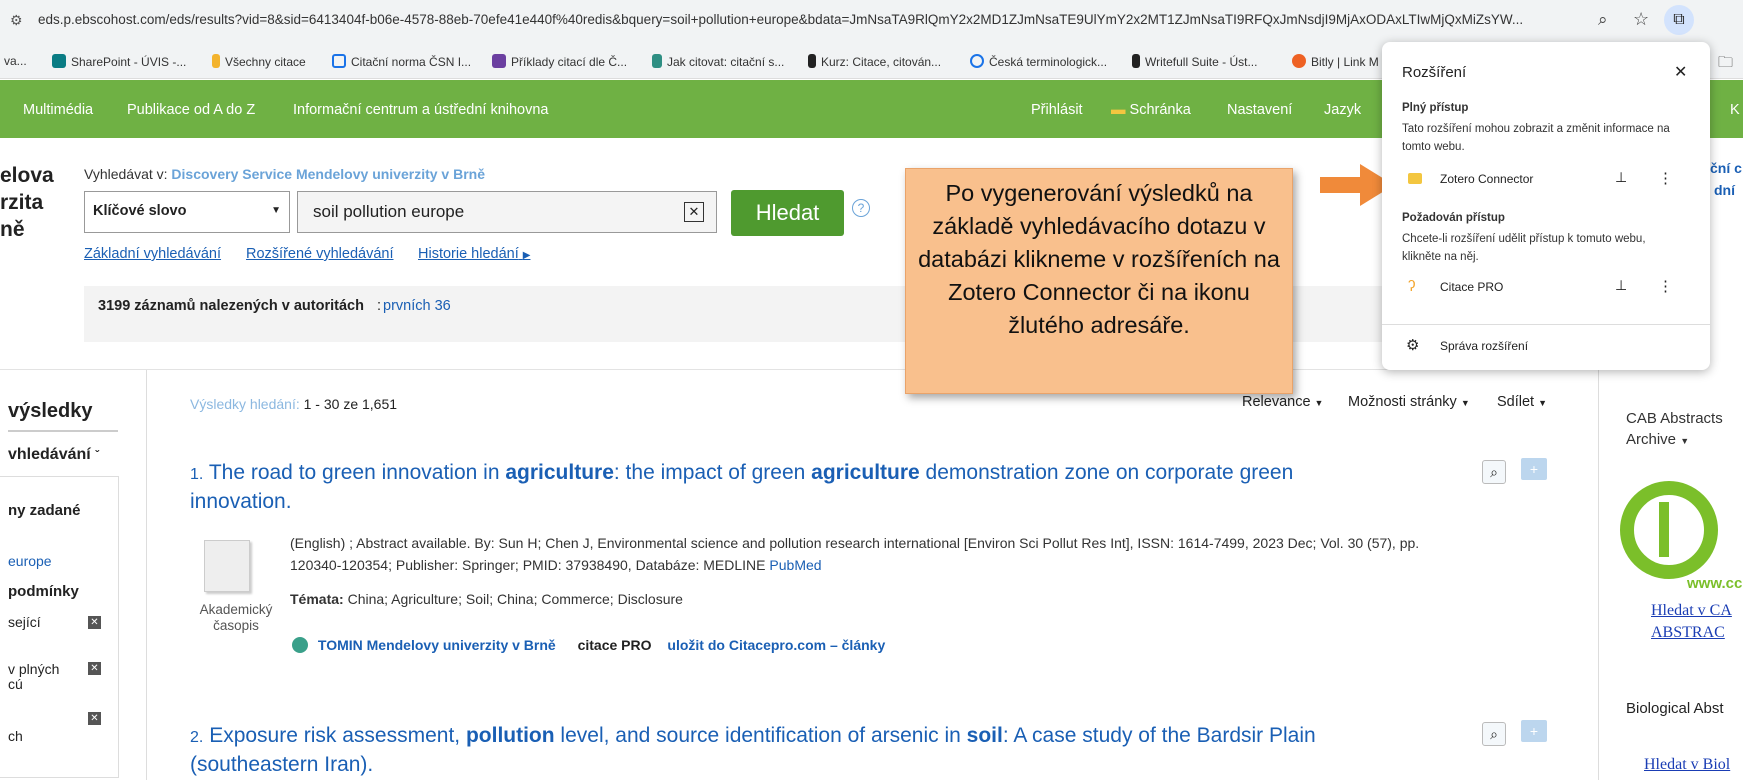  What do you see at coordinates (1546, 347) in the screenshot?
I see `manage-extensions: ⚙ Správa rozšíření` at bounding box center [1546, 347].